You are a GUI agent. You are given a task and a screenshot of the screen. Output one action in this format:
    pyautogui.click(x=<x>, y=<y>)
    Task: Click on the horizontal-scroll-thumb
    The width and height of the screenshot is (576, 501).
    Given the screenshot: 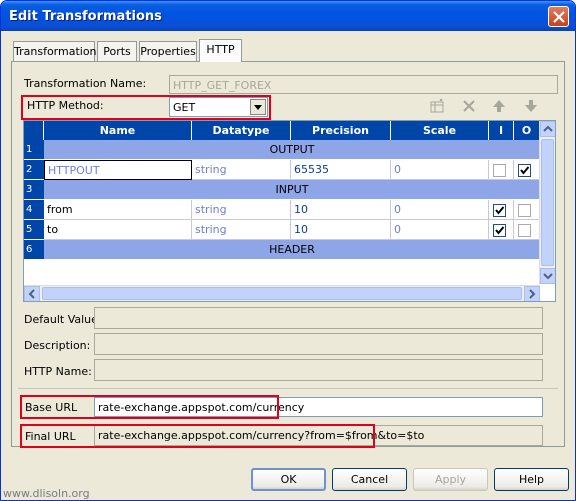 What is the action you would take?
    pyautogui.click(x=282, y=293)
    